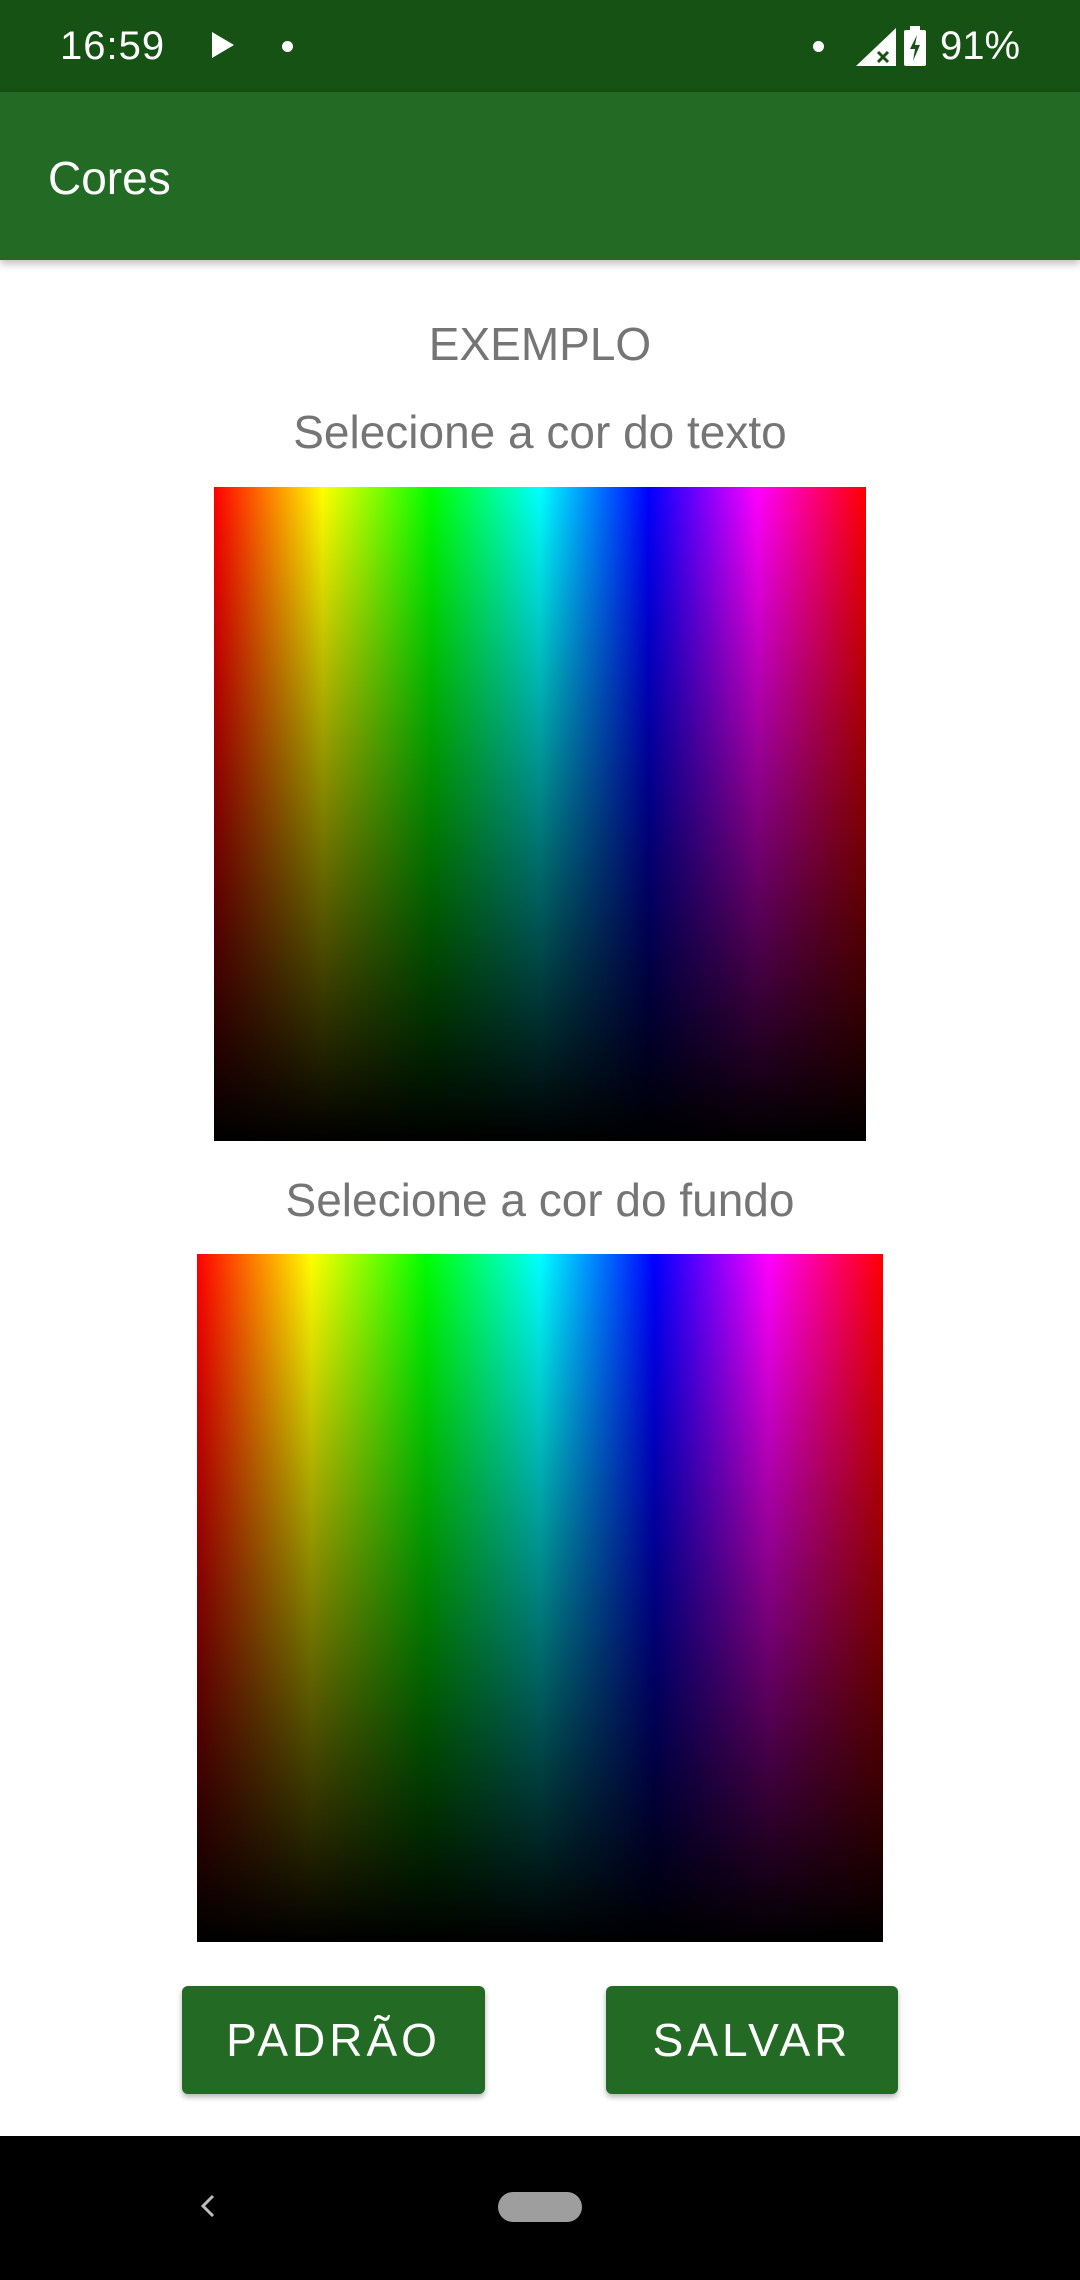 This screenshot has height=2280, width=1080. I want to click on example-preview-text: EXEMPLO, so click(540, 344).